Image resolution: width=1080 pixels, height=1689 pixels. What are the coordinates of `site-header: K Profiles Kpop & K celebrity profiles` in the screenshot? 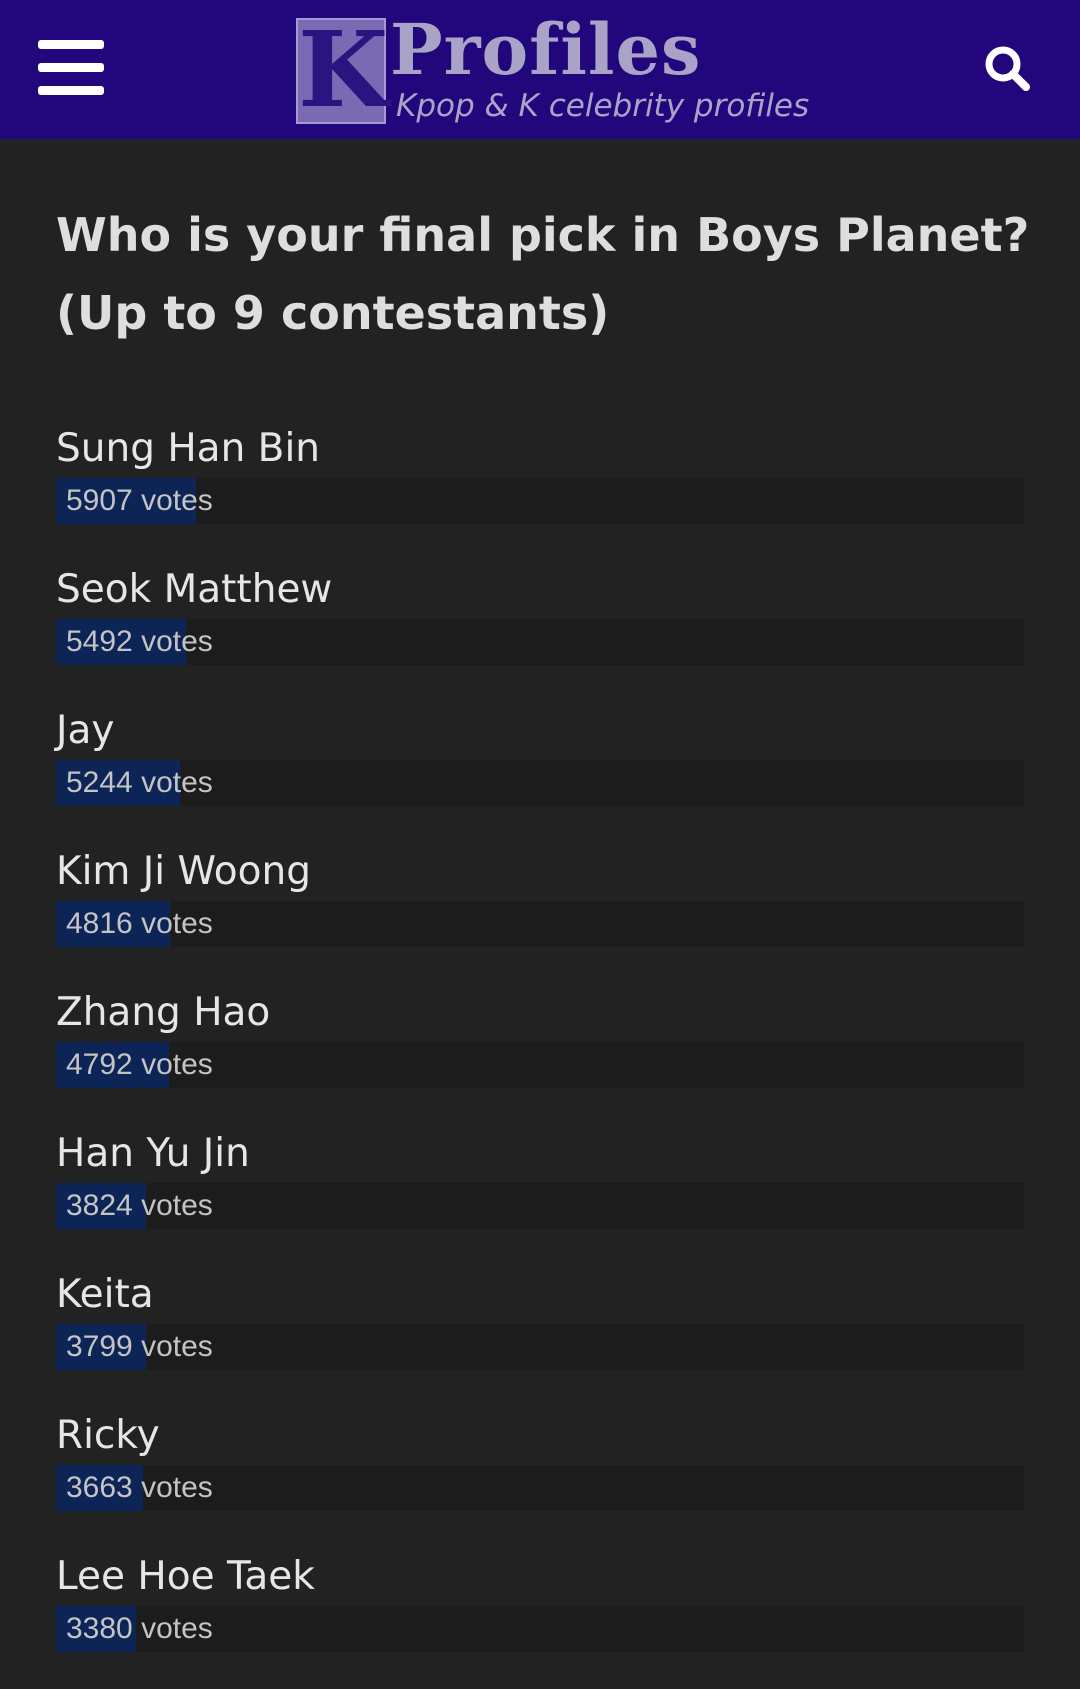 It's located at (540, 69).